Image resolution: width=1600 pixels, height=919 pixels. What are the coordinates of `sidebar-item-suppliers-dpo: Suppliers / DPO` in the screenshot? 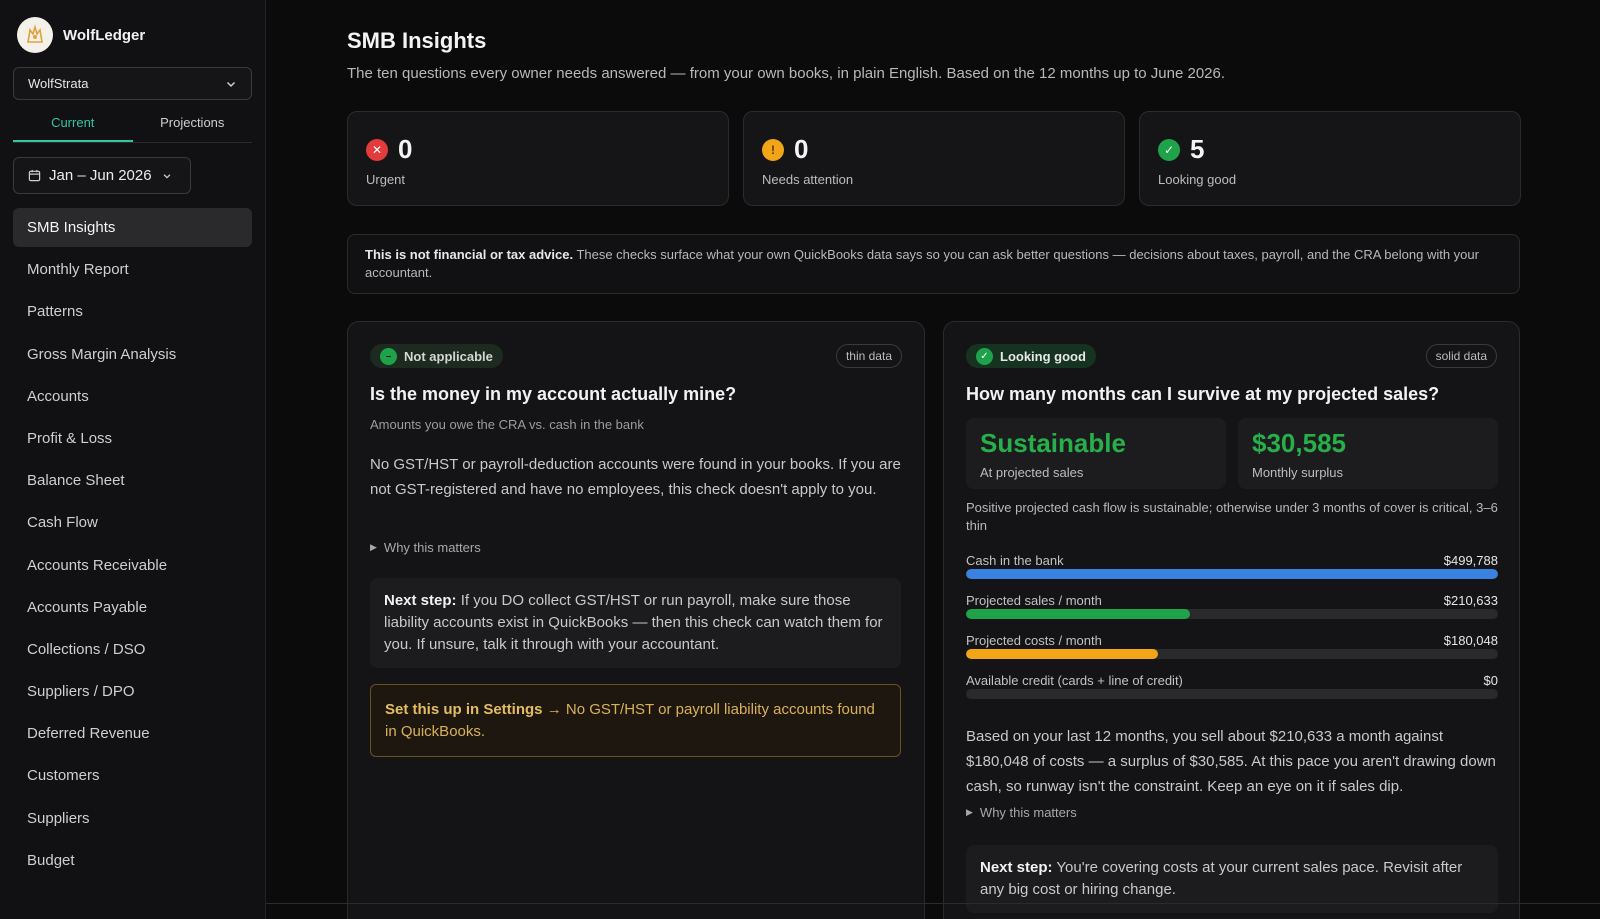 It's located at (132, 691).